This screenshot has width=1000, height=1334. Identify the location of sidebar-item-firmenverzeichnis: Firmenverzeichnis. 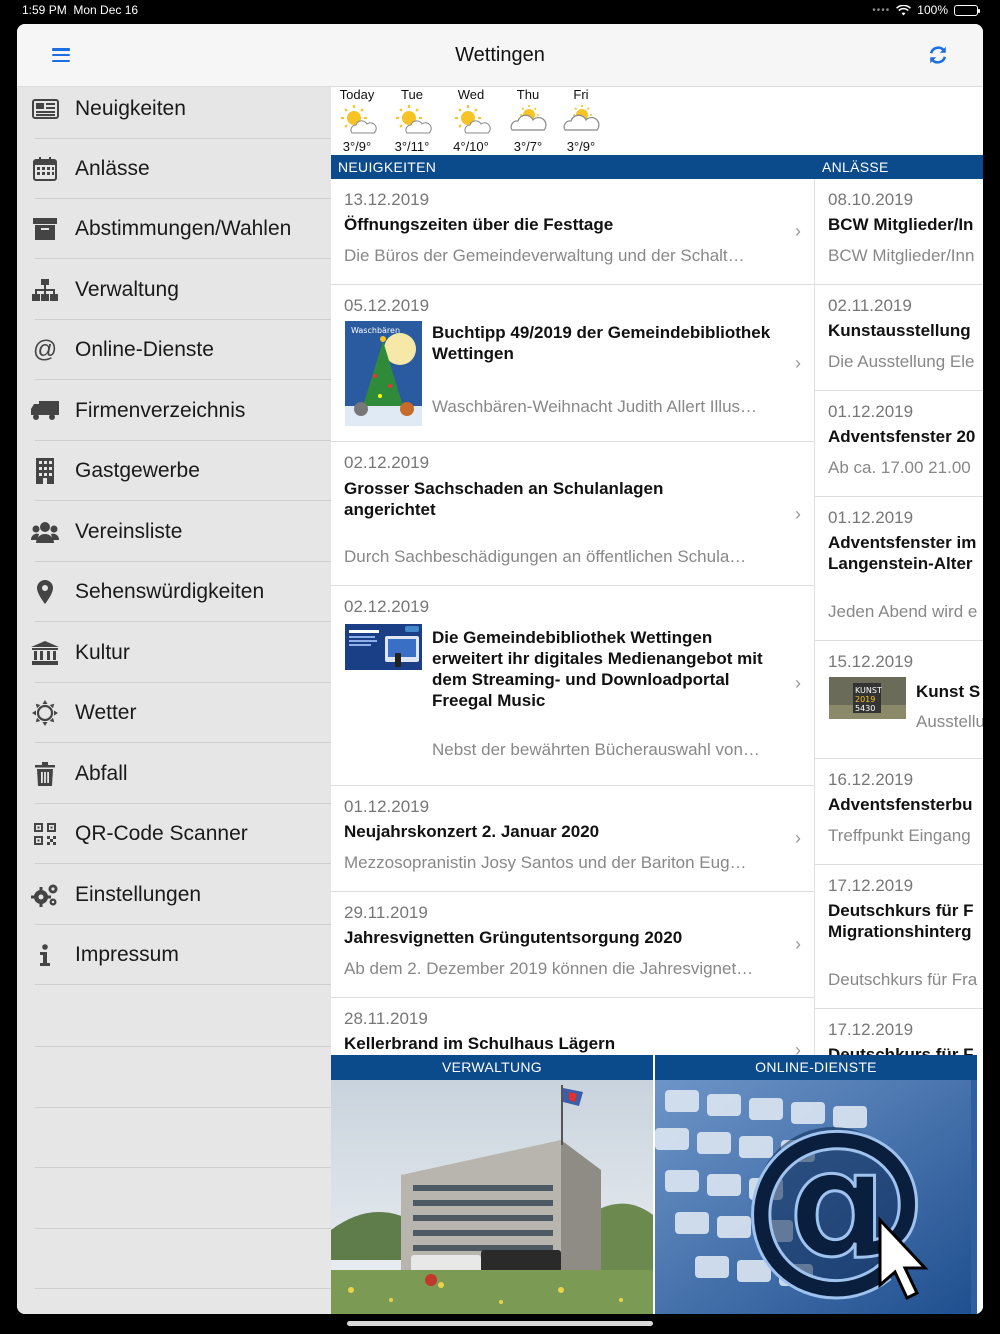
(174, 411).